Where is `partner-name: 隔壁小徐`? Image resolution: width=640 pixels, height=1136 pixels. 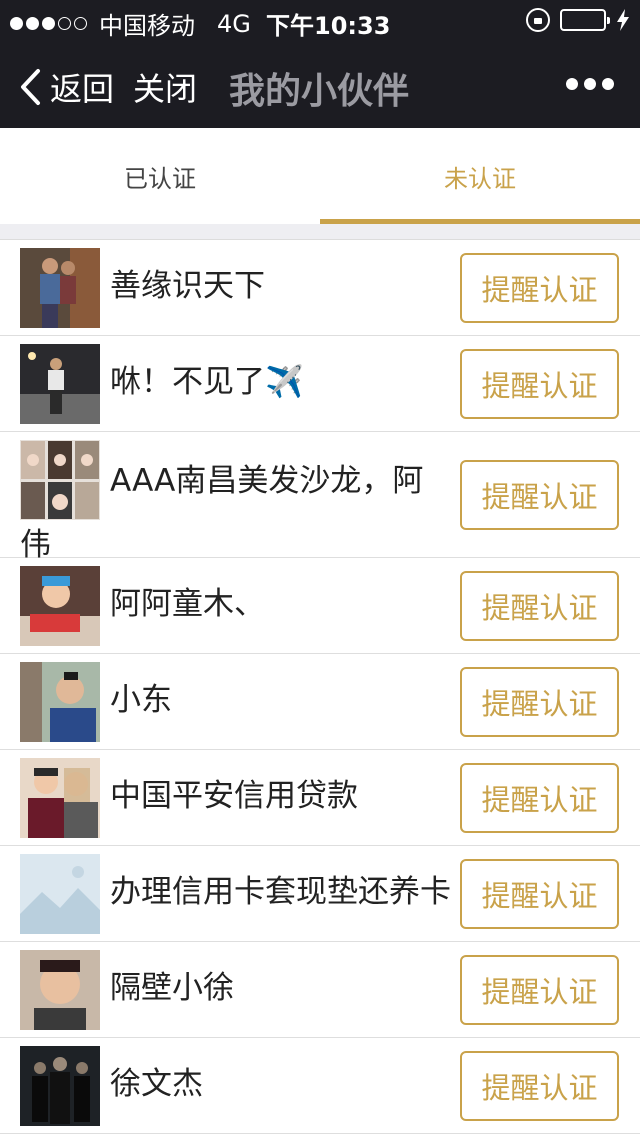
partner-name: 隔壁小徐 is located at coordinates (172, 988).